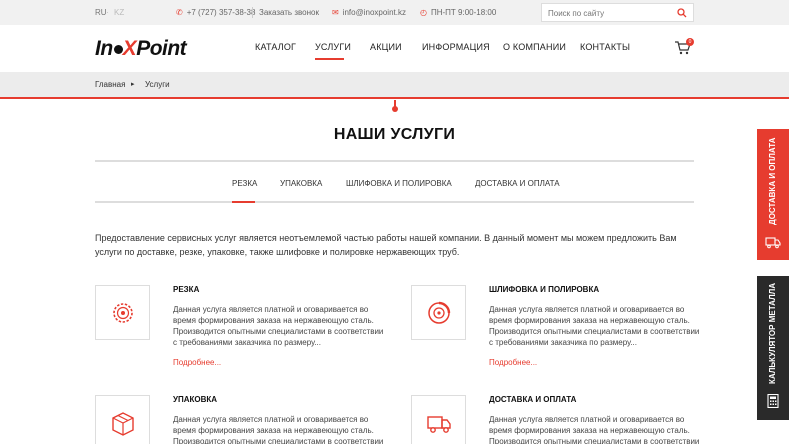  I want to click on breadcrumb-home: Главная, so click(110, 84).